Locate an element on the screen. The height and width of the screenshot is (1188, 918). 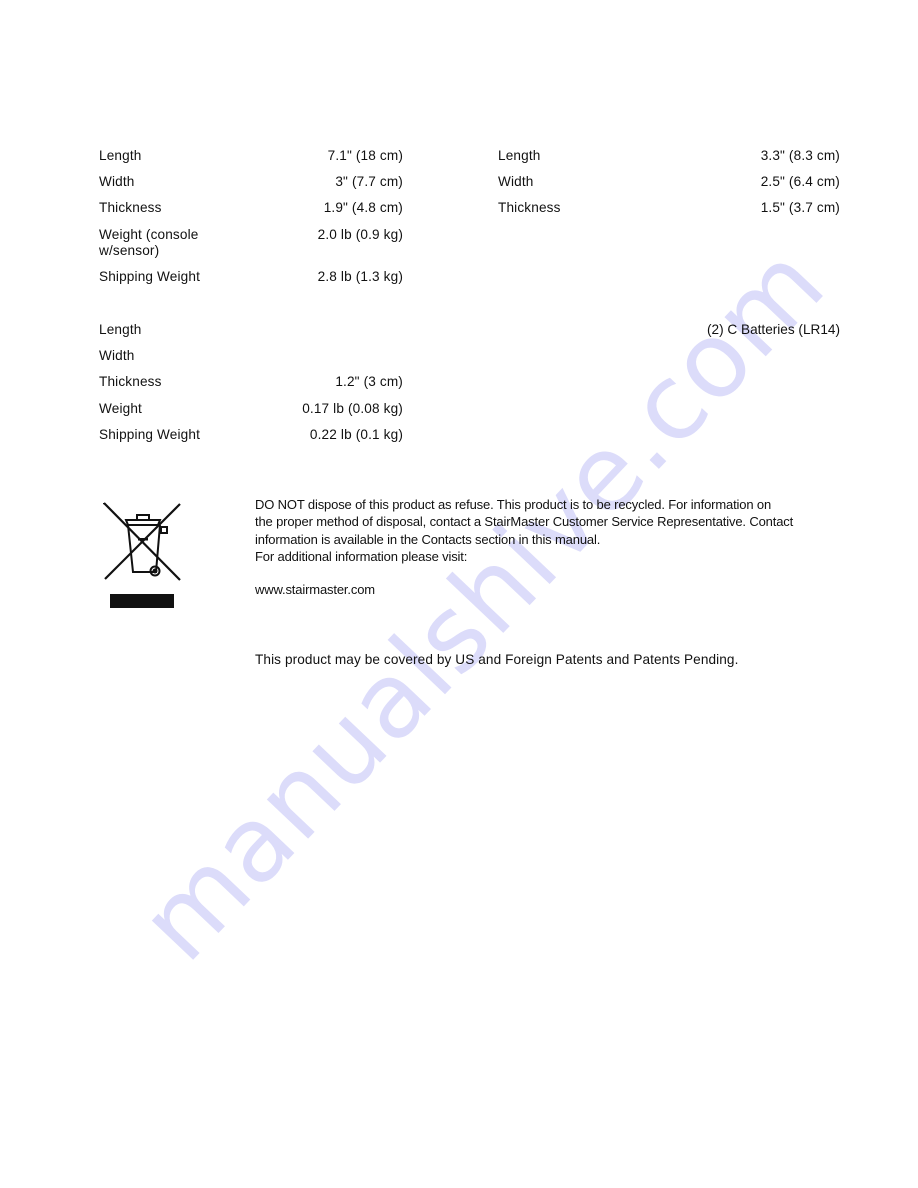
spec-value: 1.9" (4.8 cm) is located at coordinates (363, 207).